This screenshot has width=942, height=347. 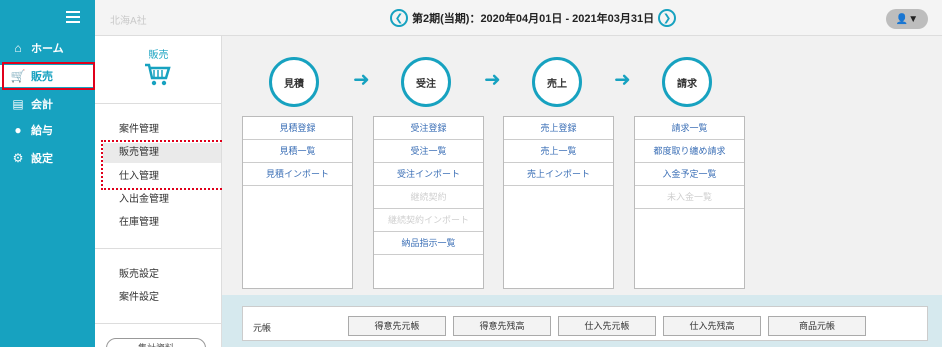 I want to click on nav-item-label: 設定, so click(x=42, y=159).